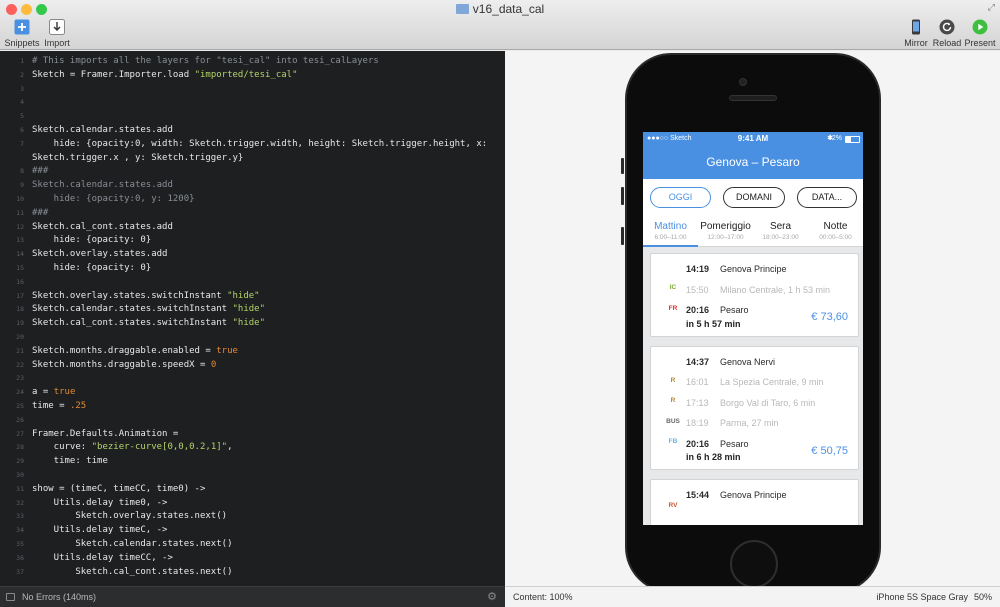 The width and height of the screenshot is (1000, 607). Describe the element at coordinates (252, 558) in the screenshot. I see `code-line: 36 Utils.delay timeCC, ->` at that location.